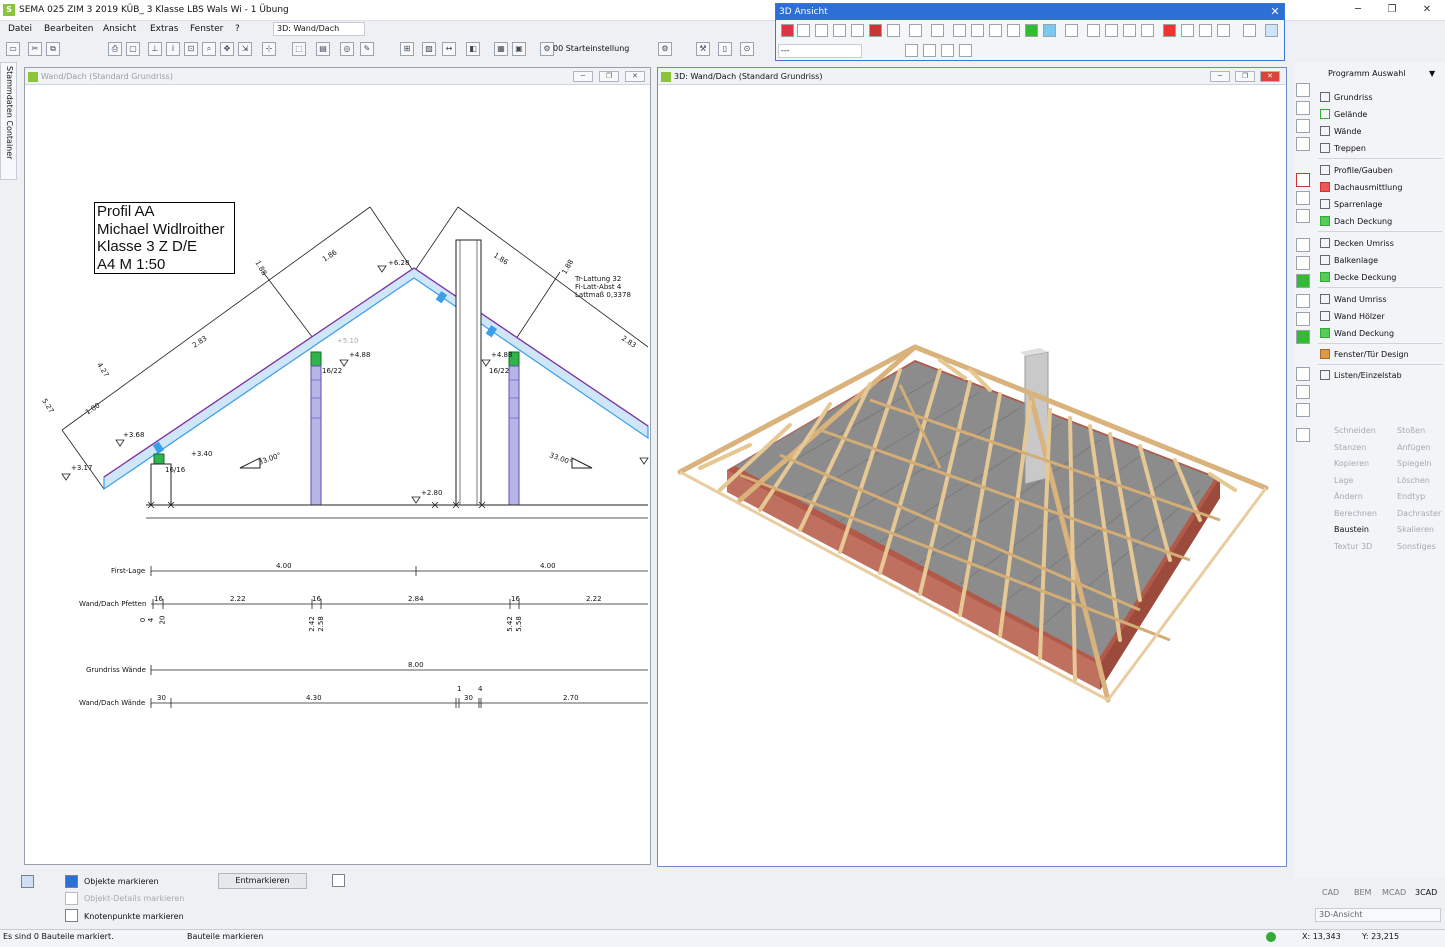  What do you see at coordinates (1187, 30) in the screenshot?
I see `light-icon` at bounding box center [1187, 30].